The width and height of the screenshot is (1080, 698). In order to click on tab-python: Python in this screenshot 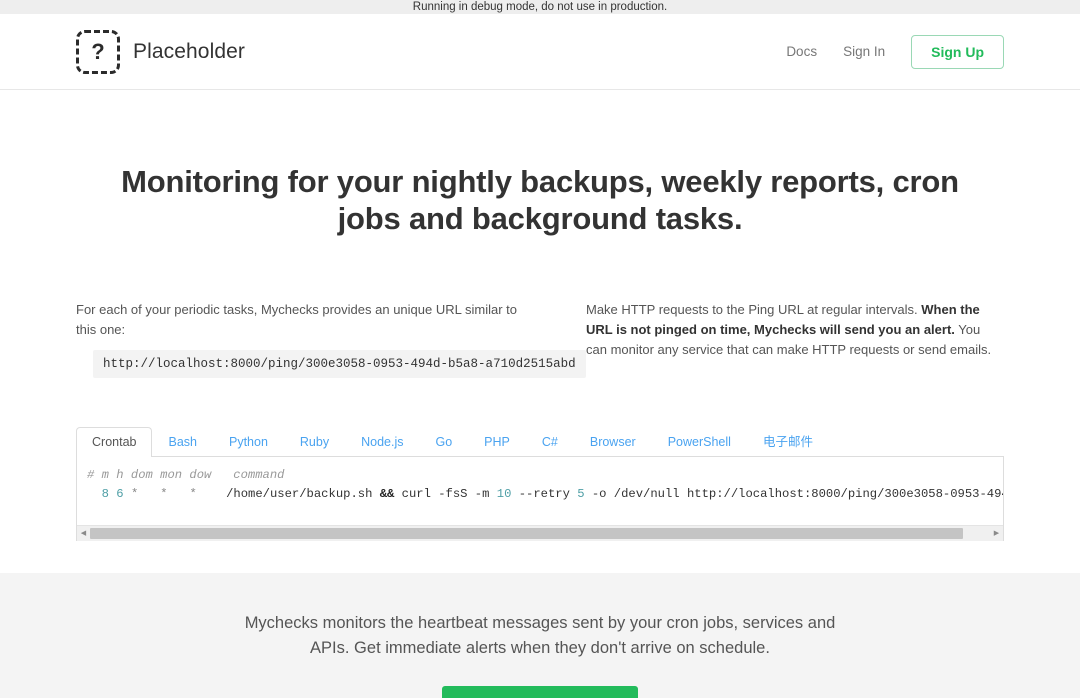, I will do `click(248, 442)`.